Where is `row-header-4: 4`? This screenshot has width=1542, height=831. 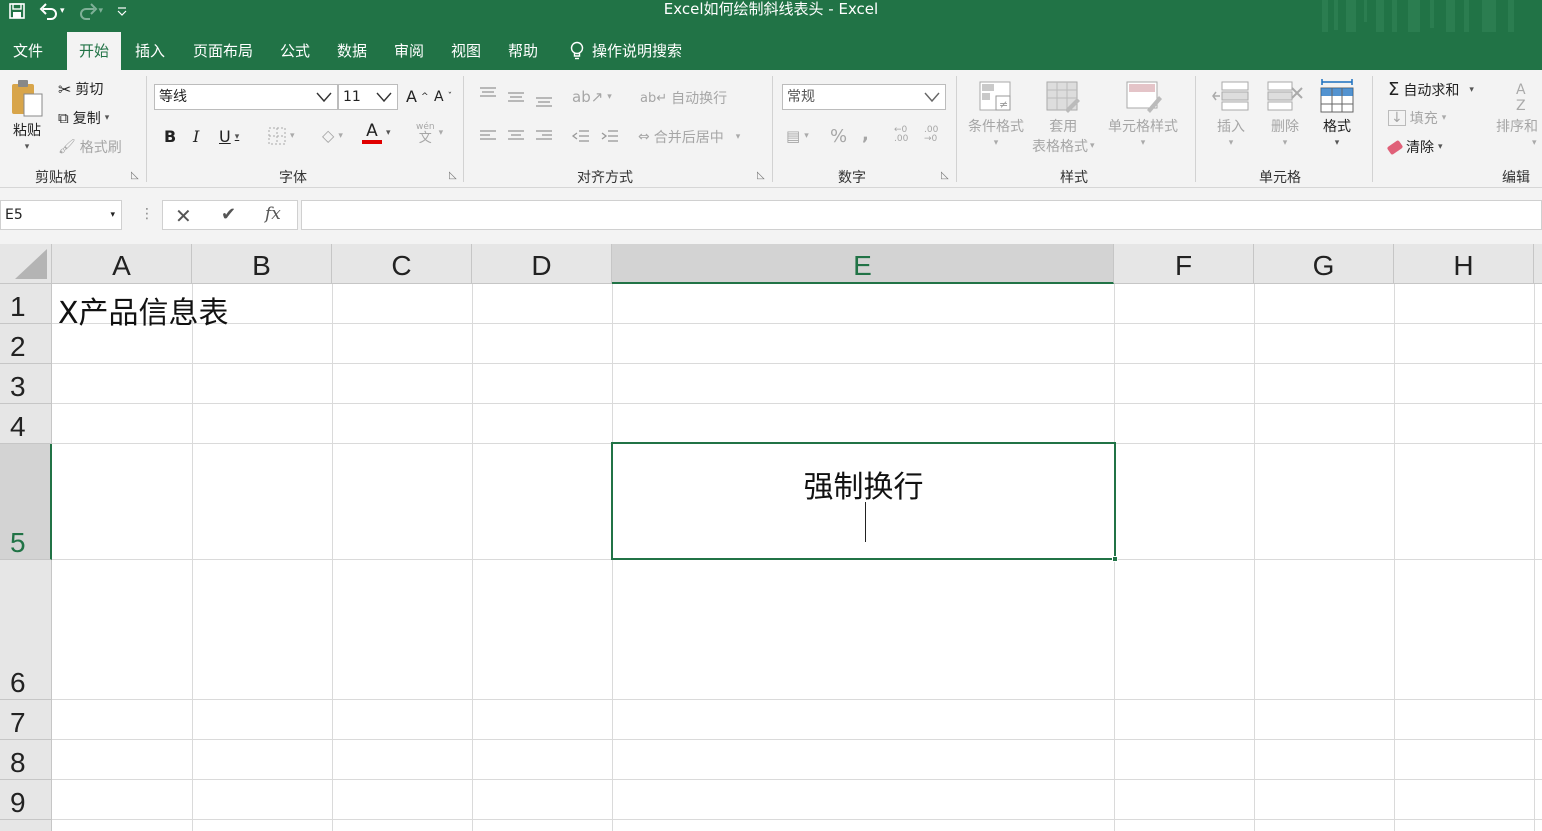
row-header-4: 4 is located at coordinates (26, 424).